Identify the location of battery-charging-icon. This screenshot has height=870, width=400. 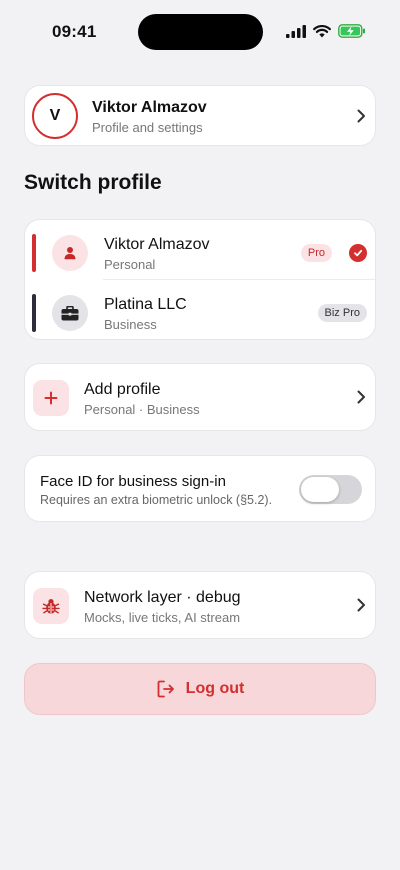
(351, 31).